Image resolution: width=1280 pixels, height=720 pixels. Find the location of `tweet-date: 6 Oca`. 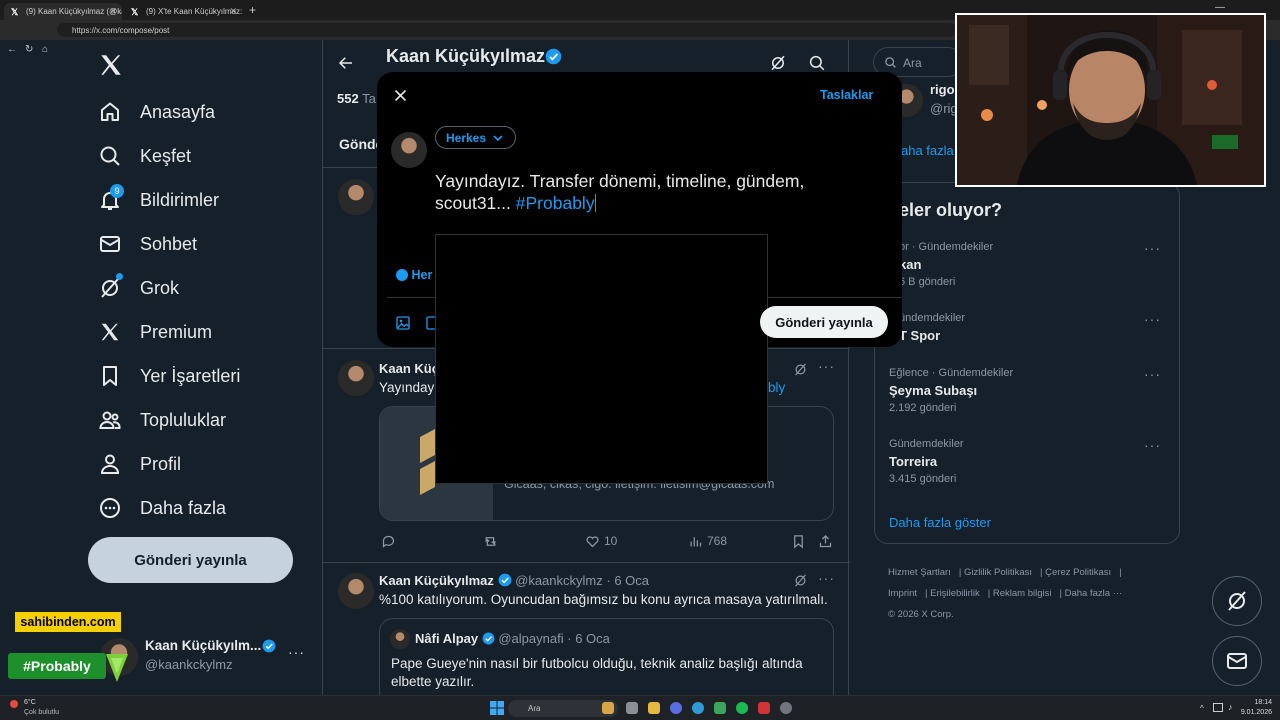

tweet-date: 6 Oca is located at coordinates (631, 580).